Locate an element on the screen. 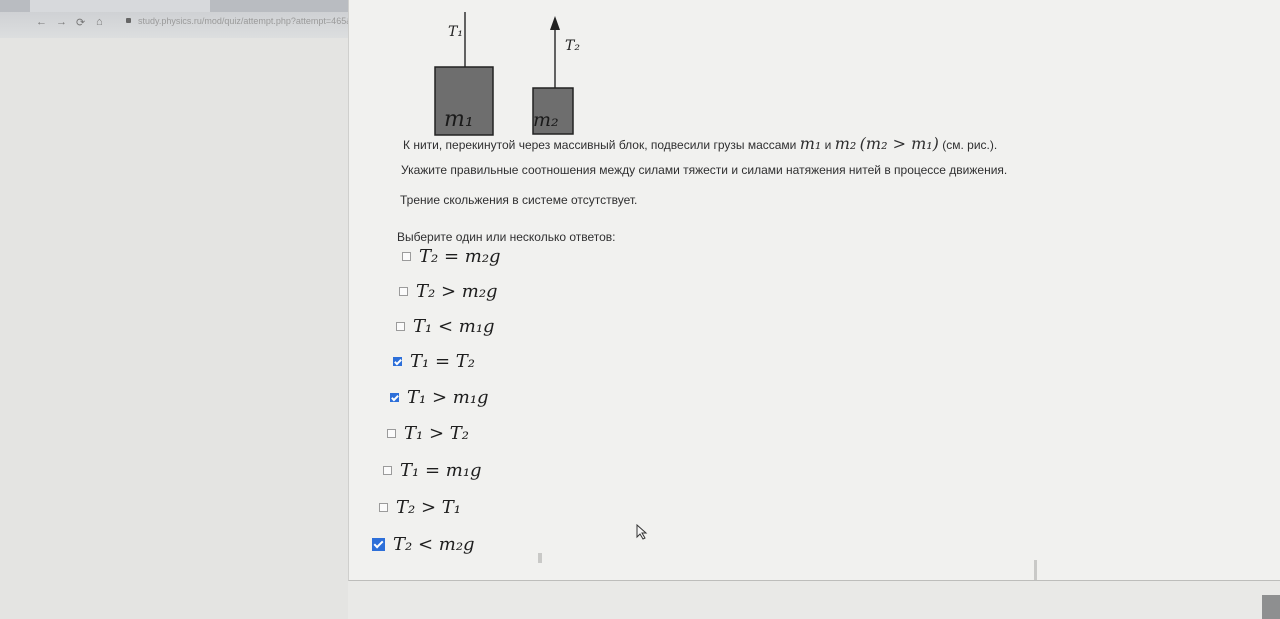 The height and width of the screenshot is (619, 1280). mouse-cursor-icon is located at coordinates (642, 532).